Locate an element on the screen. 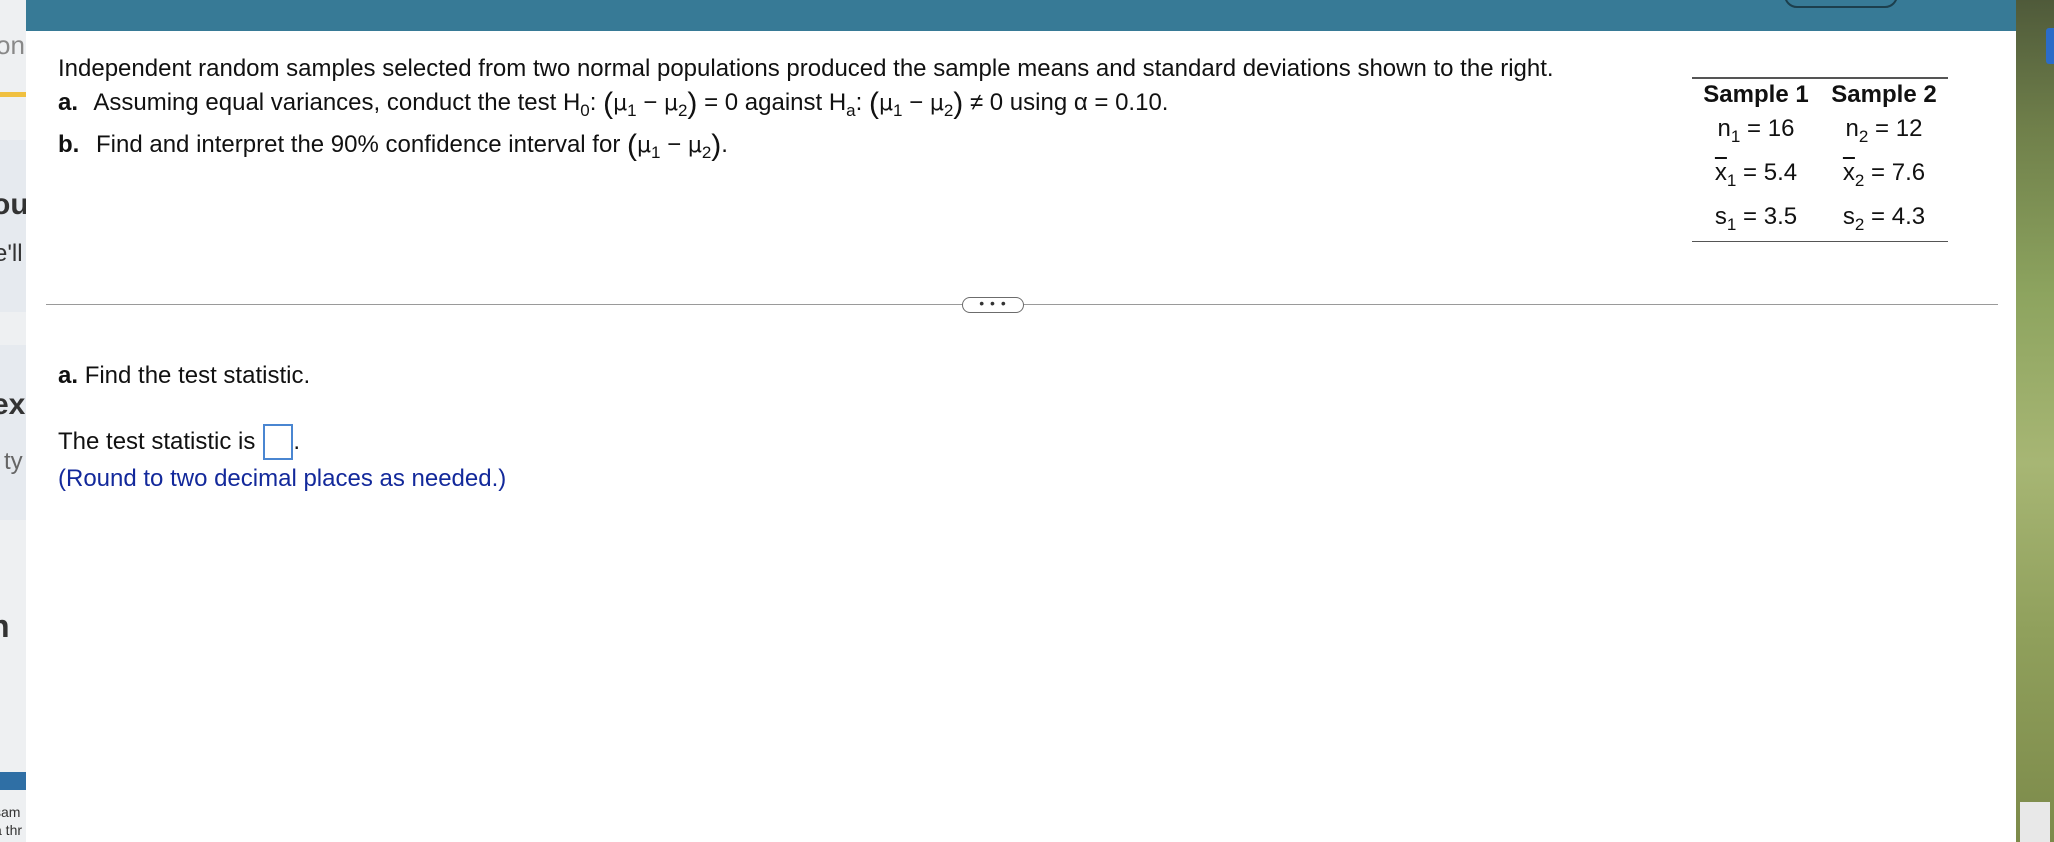 This screenshot has height=842, width=2054. left-fragment: e'll is located at coordinates (11, 253).